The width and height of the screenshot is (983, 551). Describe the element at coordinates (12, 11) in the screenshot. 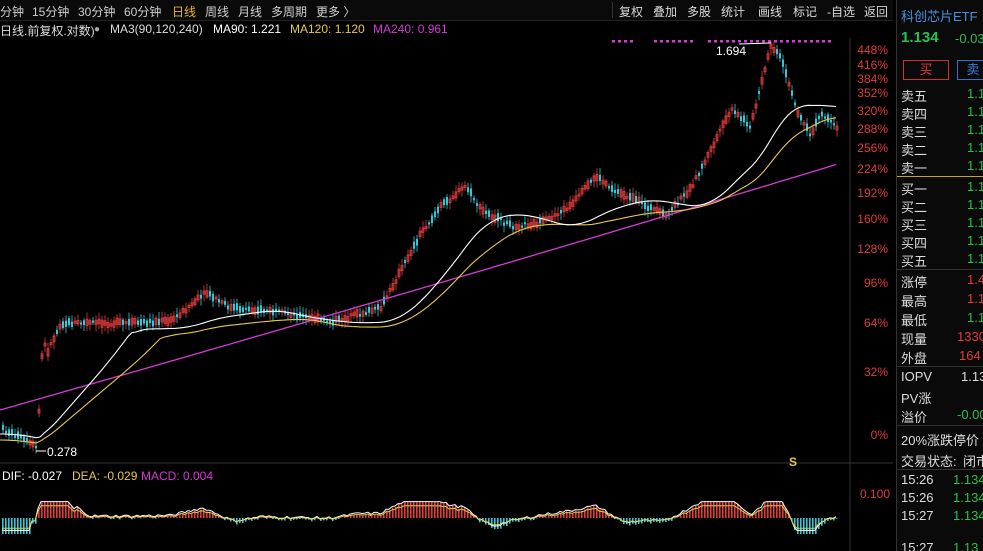

I see `period-1min: 分钟` at that location.